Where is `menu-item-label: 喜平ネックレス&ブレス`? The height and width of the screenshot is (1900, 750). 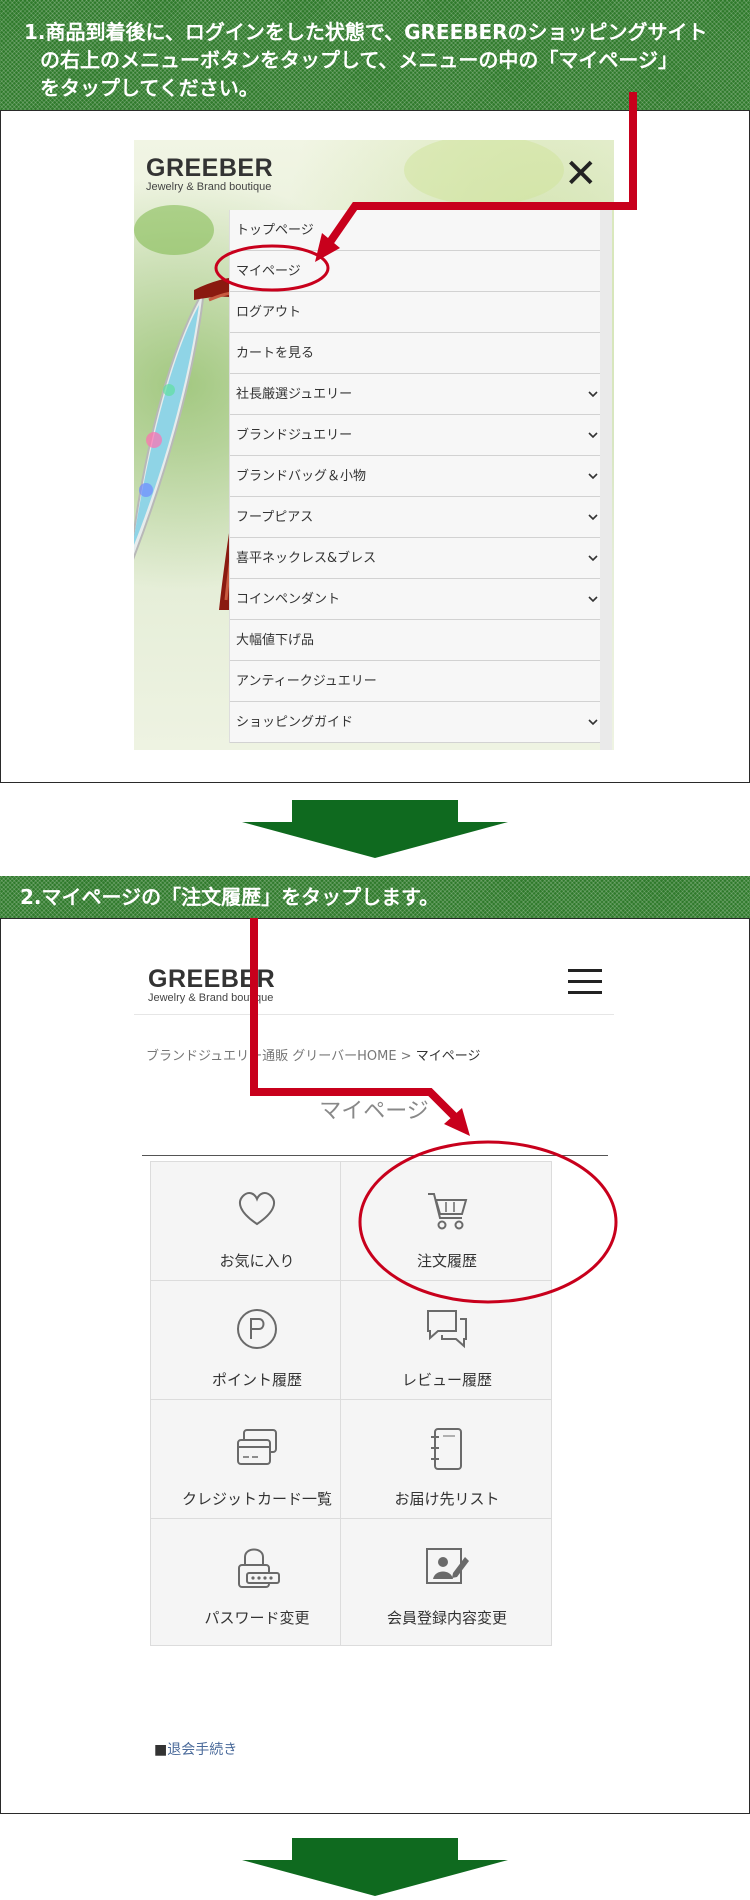 menu-item-label: 喜平ネックレス&ブレス is located at coordinates (306, 558).